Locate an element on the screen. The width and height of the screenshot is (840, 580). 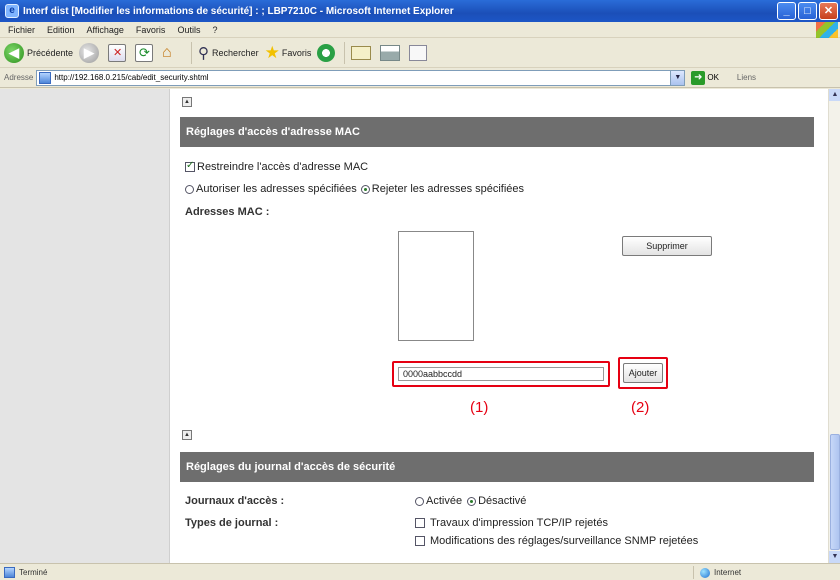
edit-button is located at coordinates (418, 52).